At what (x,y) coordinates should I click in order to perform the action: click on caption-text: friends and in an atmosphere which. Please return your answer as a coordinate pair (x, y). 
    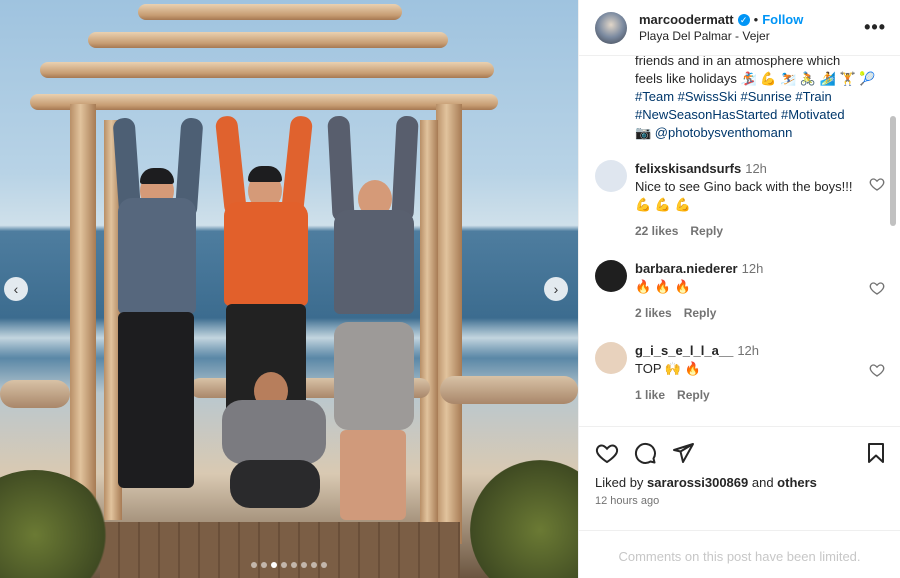
    Looking at the image, I should click on (738, 62).